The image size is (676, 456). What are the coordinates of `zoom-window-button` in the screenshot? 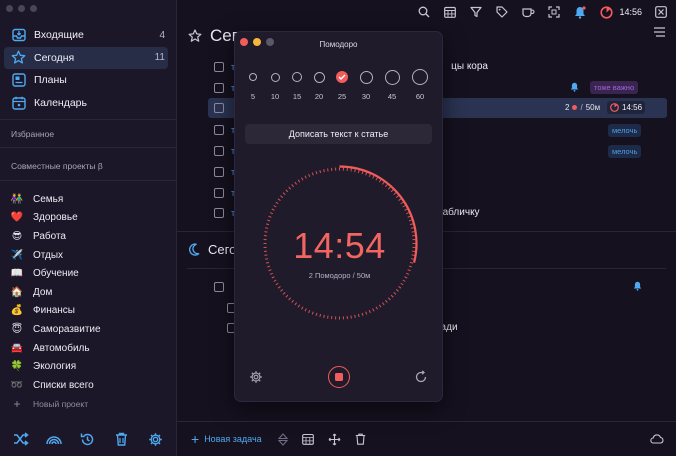 It's located at (33, 8).